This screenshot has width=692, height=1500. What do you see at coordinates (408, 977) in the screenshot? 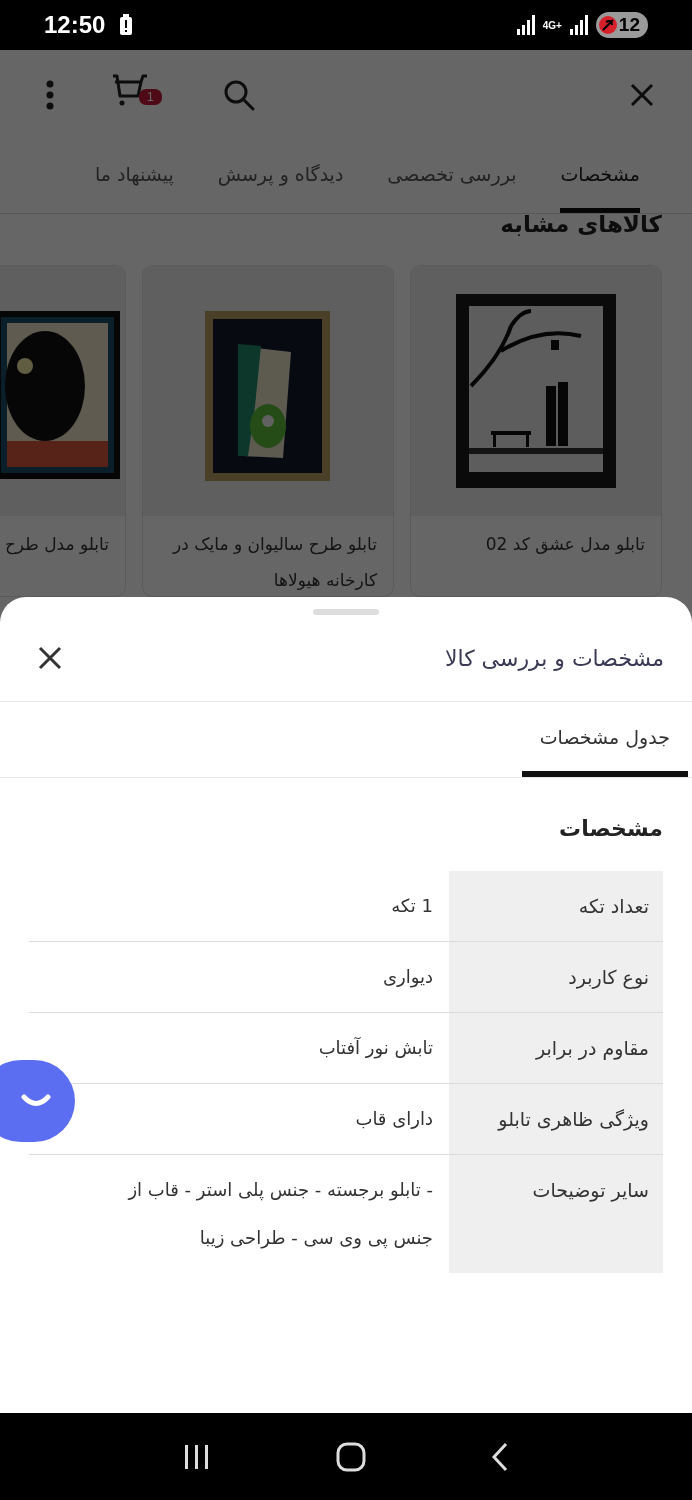
I see `spec-value: دیواری` at bounding box center [408, 977].